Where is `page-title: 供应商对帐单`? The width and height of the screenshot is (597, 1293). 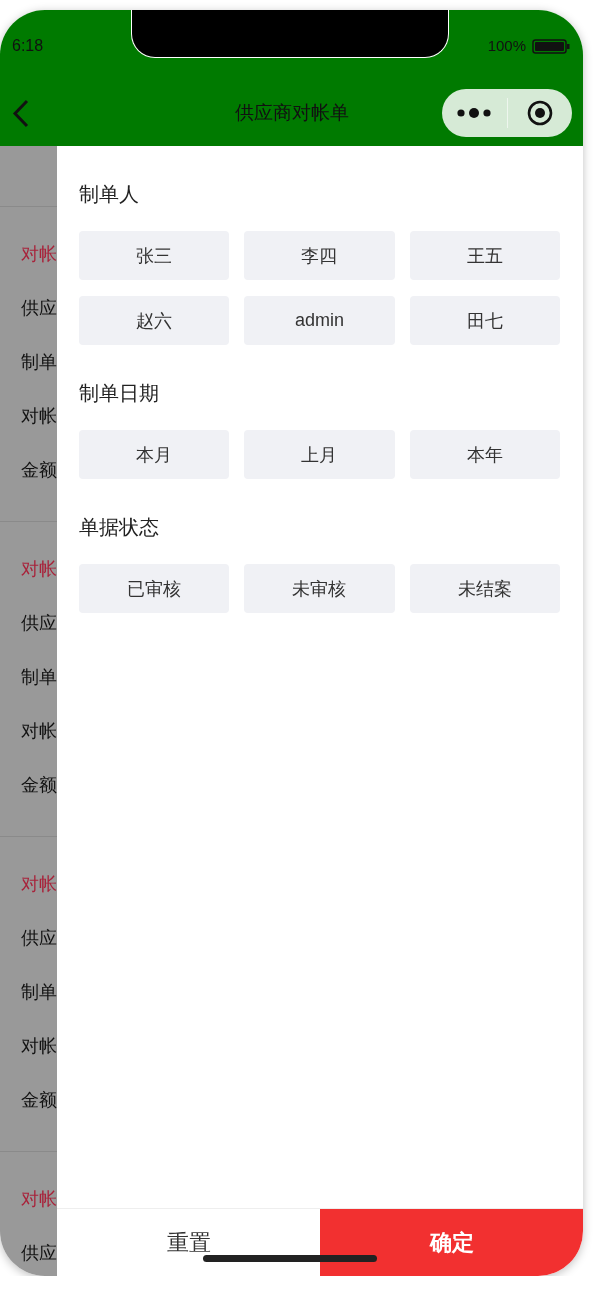
page-title: 供应商对帐单 is located at coordinates (292, 113).